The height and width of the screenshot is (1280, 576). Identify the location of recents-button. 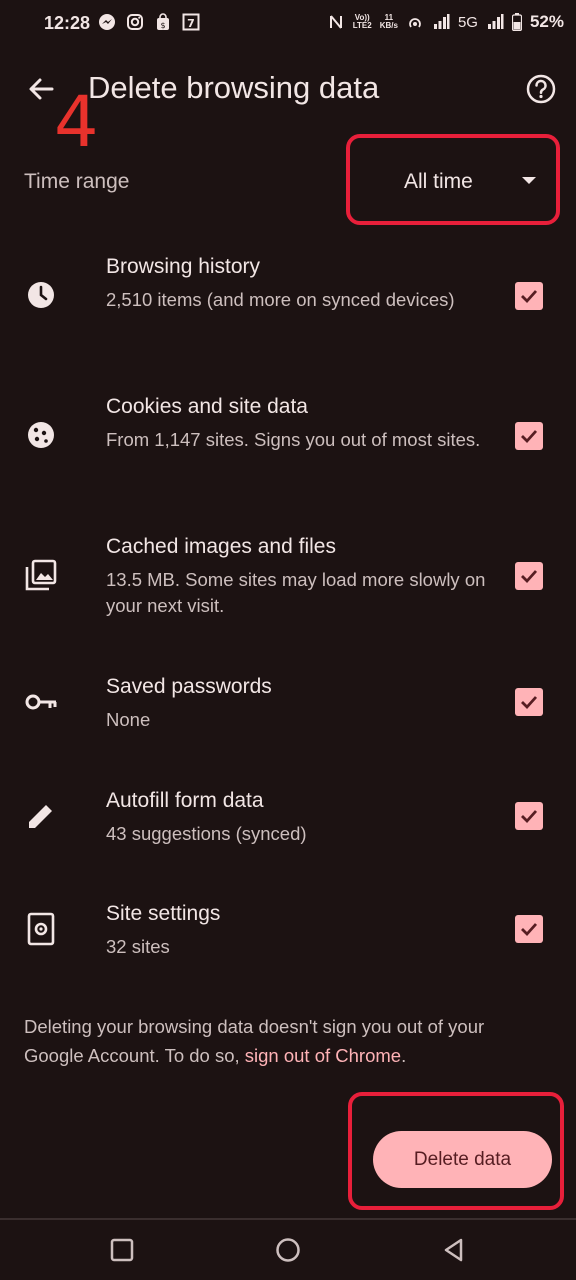
(122, 1250).